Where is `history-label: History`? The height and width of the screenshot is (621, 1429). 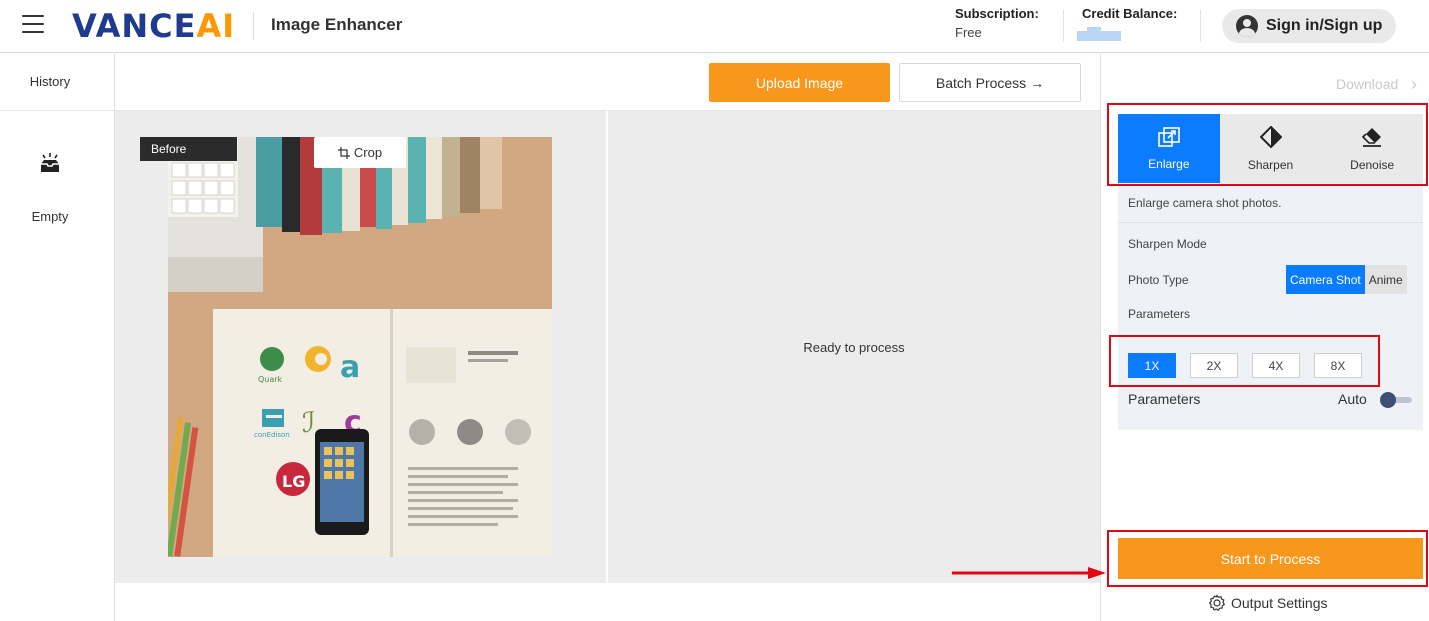
history-label: History is located at coordinates (50, 81).